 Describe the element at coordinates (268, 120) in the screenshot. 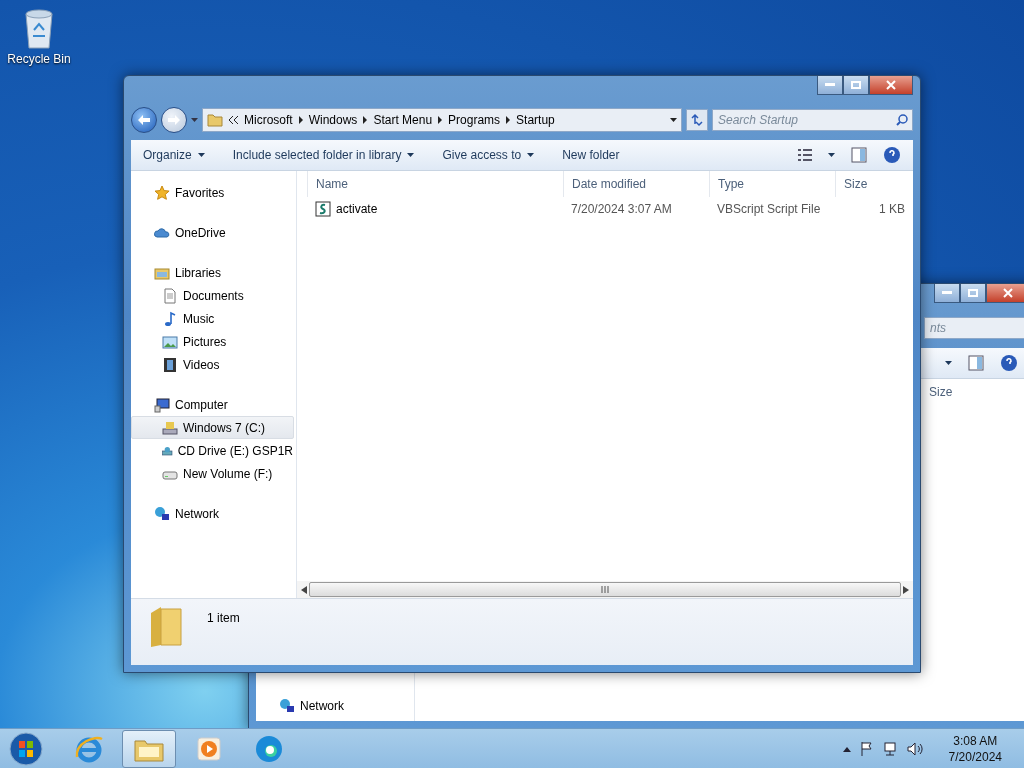

I see `breadcrumb-item: Microsoft` at that location.